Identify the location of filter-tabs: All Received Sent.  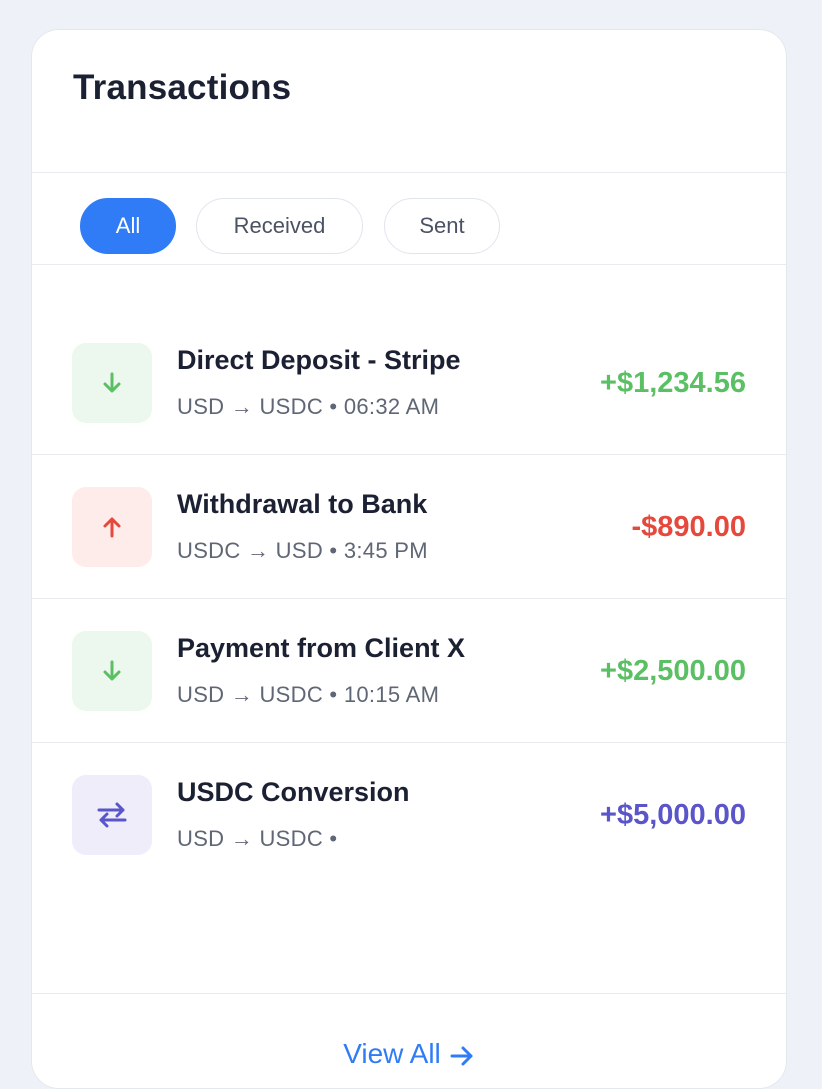
(409, 219).